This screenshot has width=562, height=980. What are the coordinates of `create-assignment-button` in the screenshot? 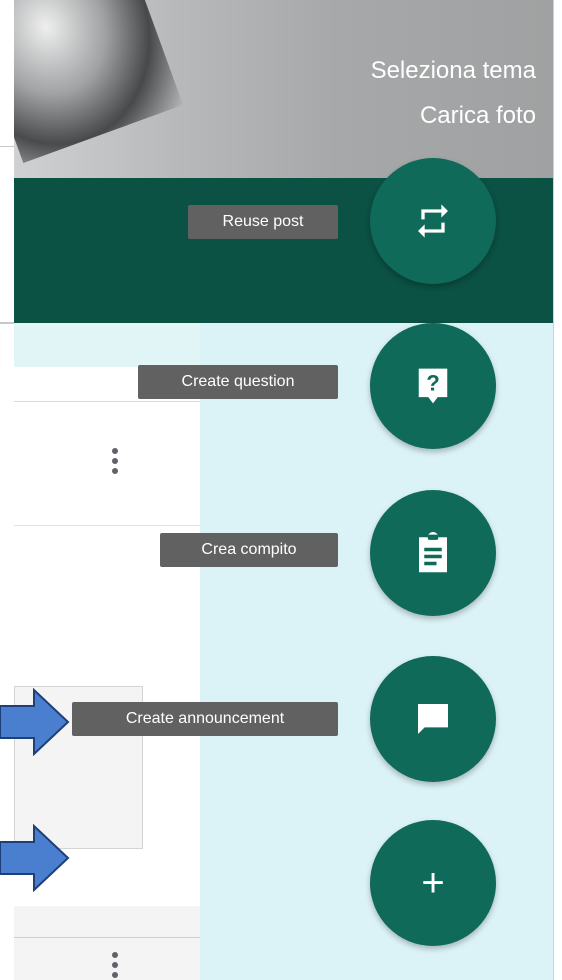 It's located at (433, 553).